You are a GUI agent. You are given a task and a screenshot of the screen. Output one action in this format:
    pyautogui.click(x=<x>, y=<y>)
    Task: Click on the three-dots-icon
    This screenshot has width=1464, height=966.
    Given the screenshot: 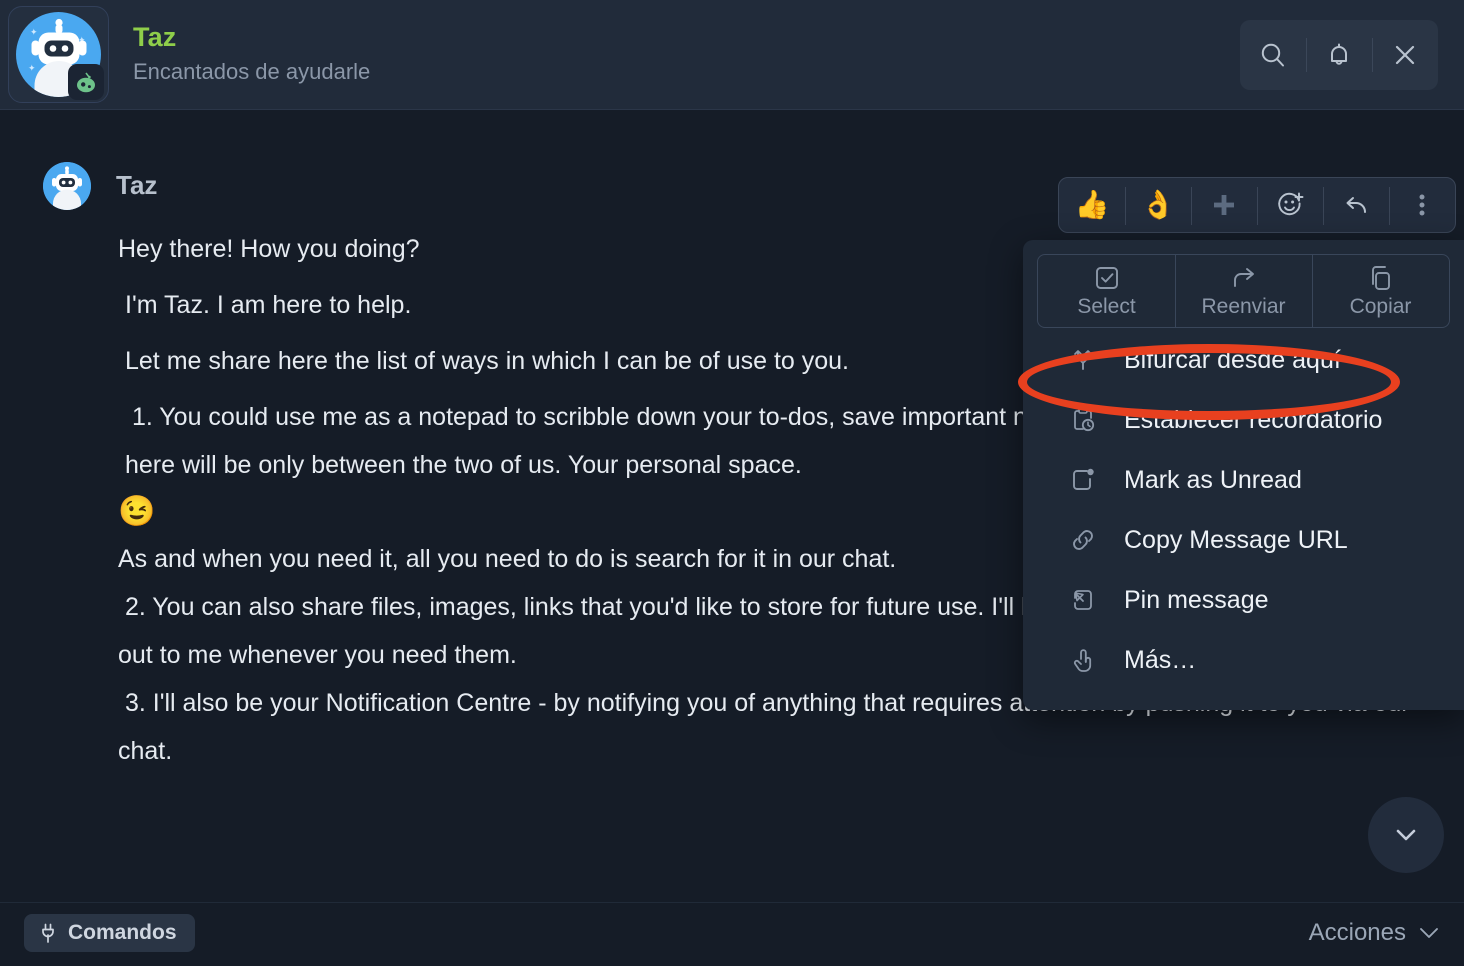 What is the action you would take?
    pyautogui.click(x=1422, y=205)
    